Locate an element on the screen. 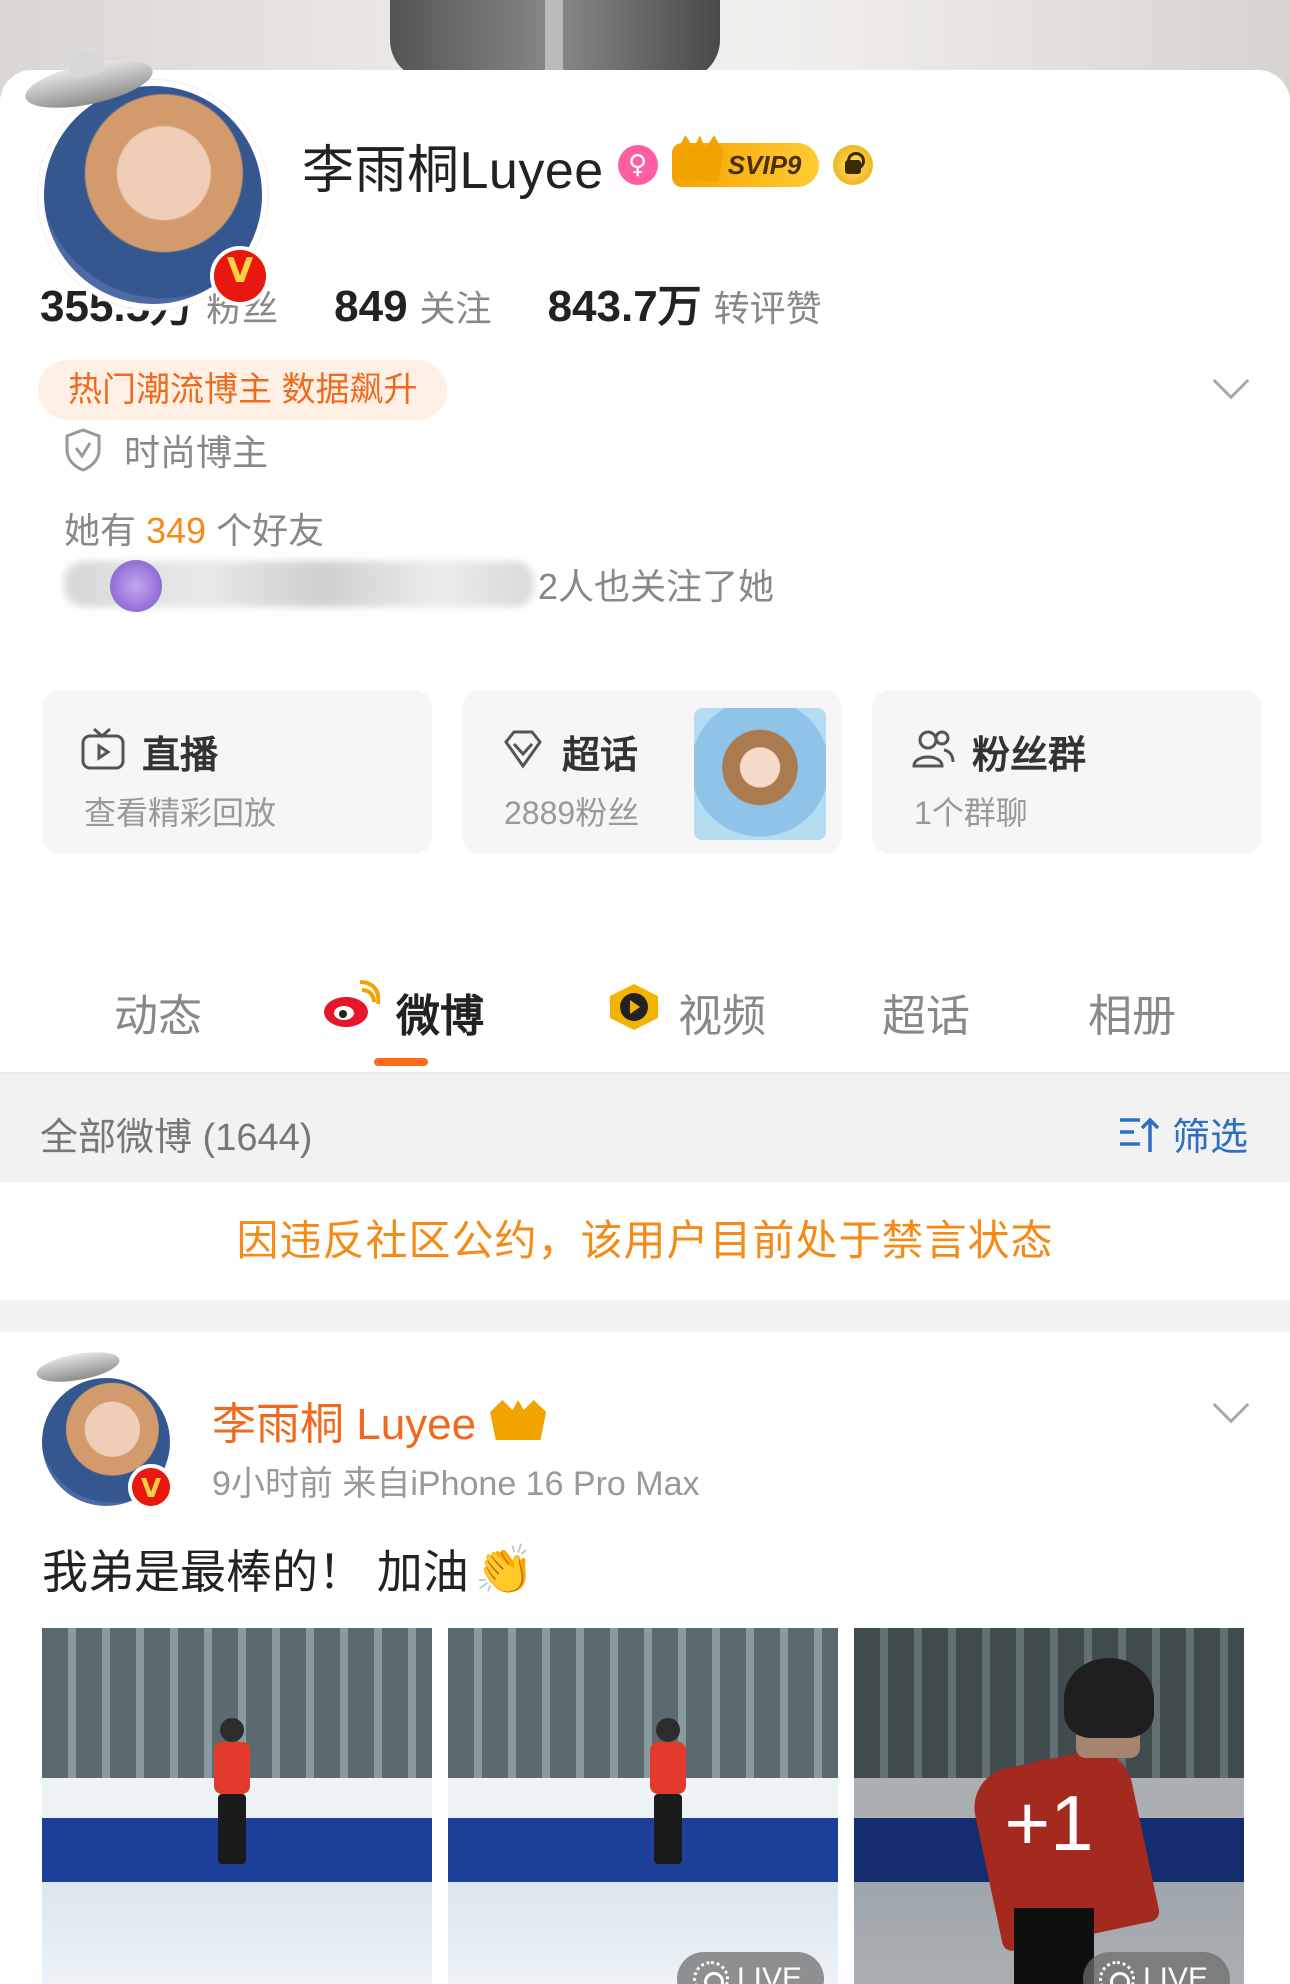  live-card: 直播 查看精彩回放 is located at coordinates (237, 772).